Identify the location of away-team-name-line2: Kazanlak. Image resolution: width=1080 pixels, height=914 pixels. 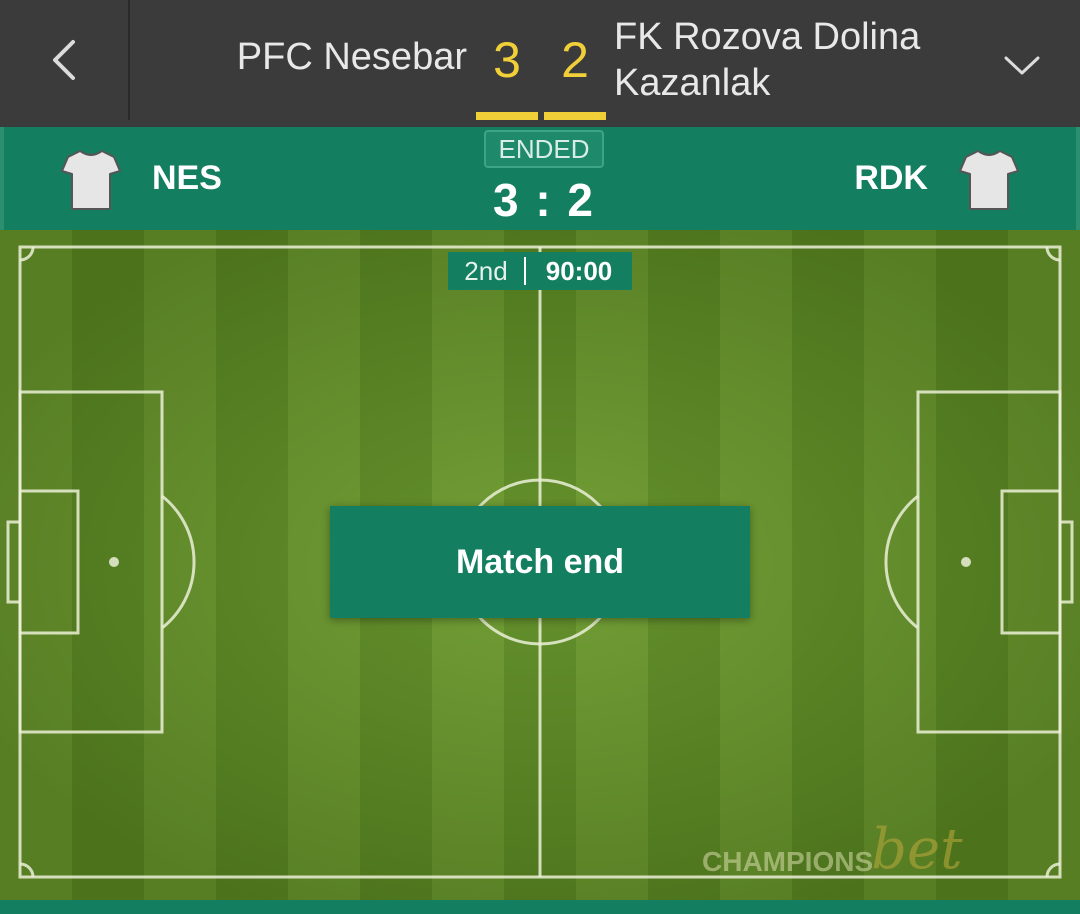
(692, 83).